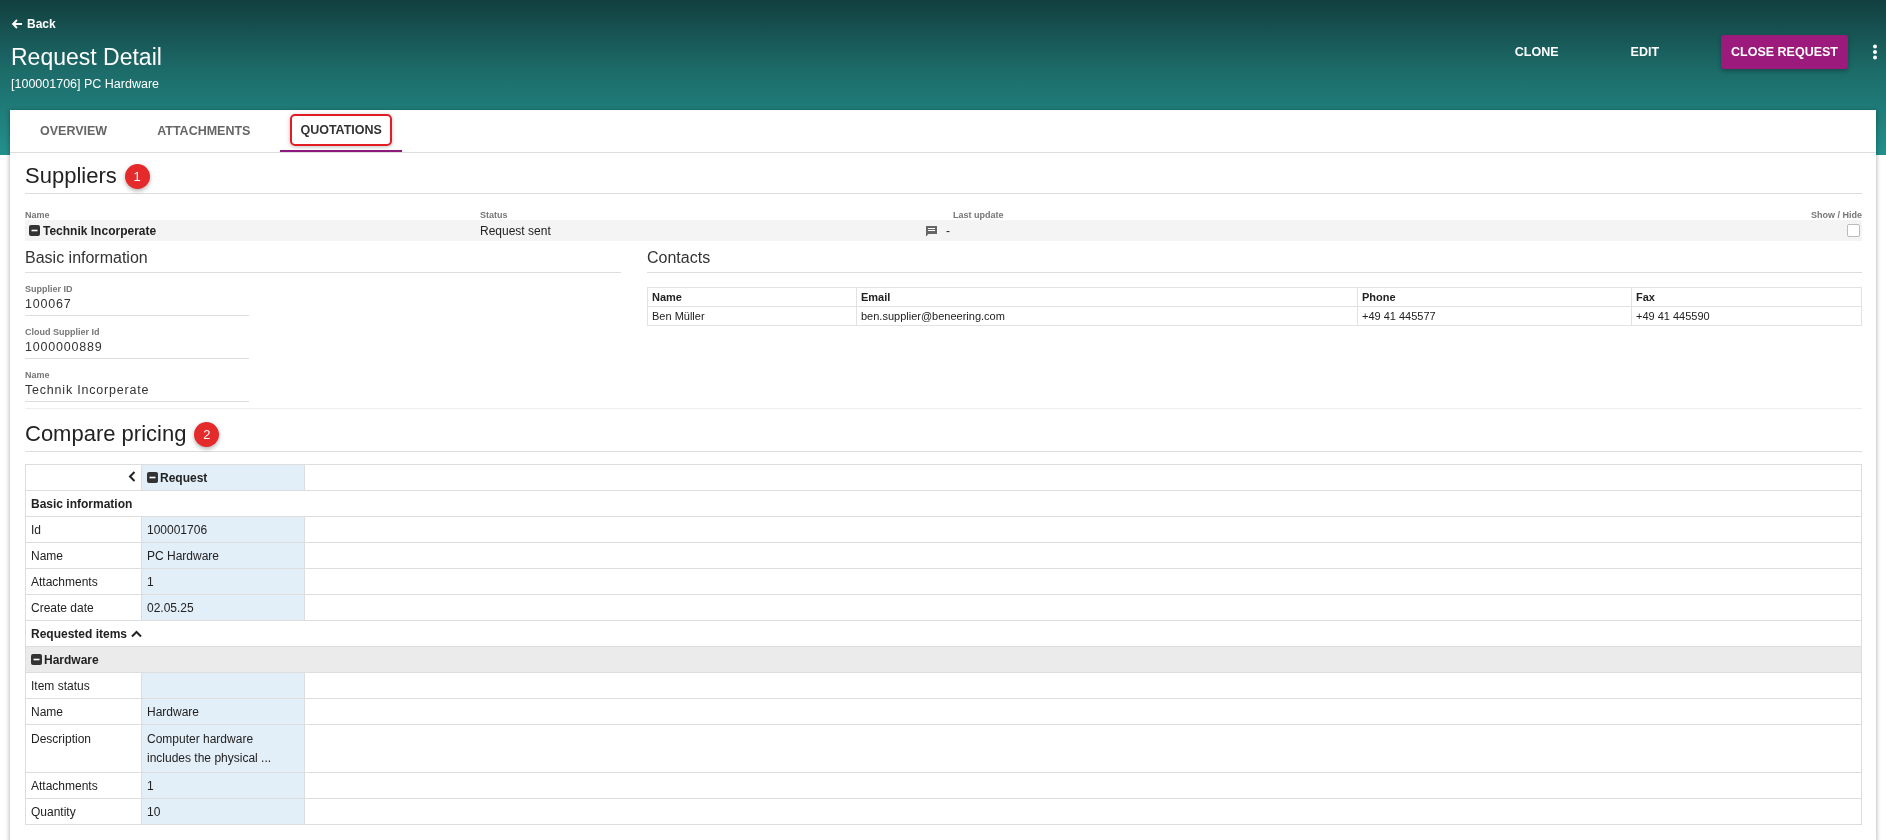 The width and height of the screenshot is (1886, 840). I want to click on table-cell: 02.05.25, so click(223, 607).